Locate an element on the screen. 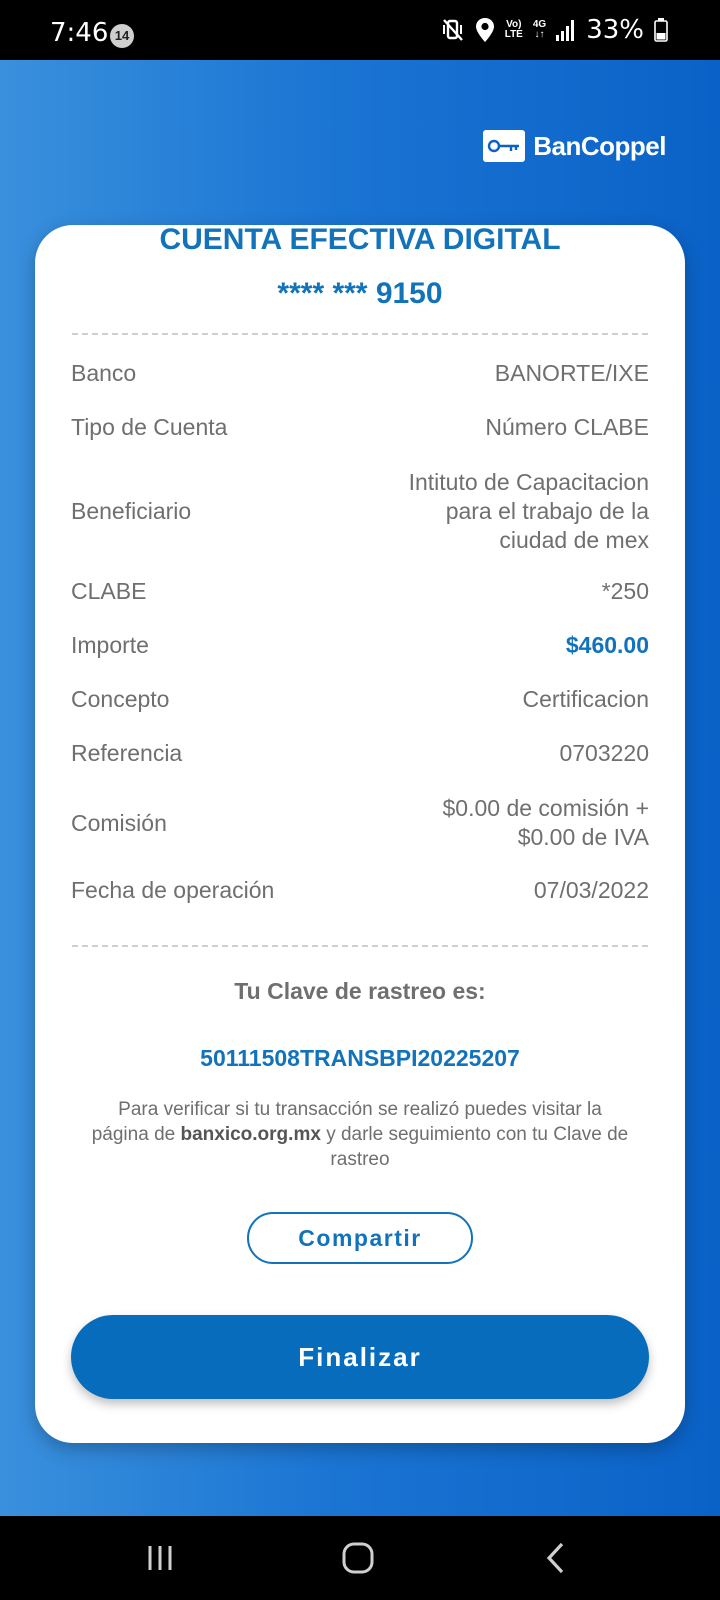  tracking-key-value: 50111508TRANSBPI20225207 is located at coordinates (360, 1058).